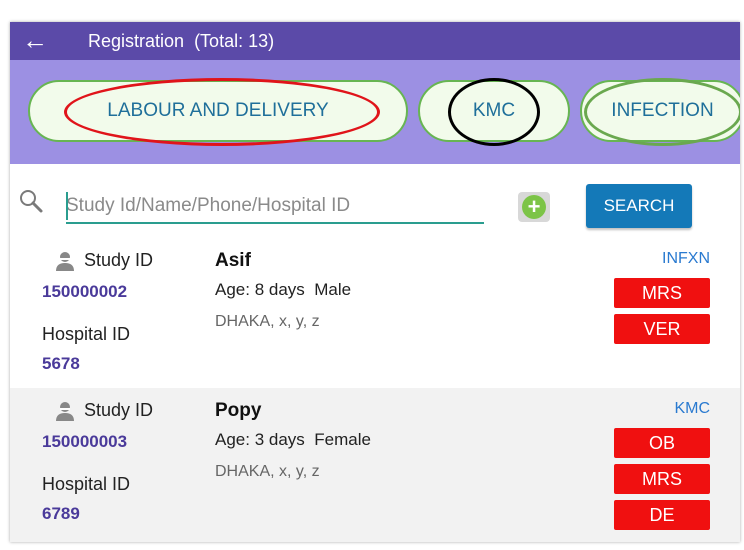 Image resolution: width=744 pixels, height=550 pixels. I want to click on patient-age: Age: 3 days, so click(260, 439).